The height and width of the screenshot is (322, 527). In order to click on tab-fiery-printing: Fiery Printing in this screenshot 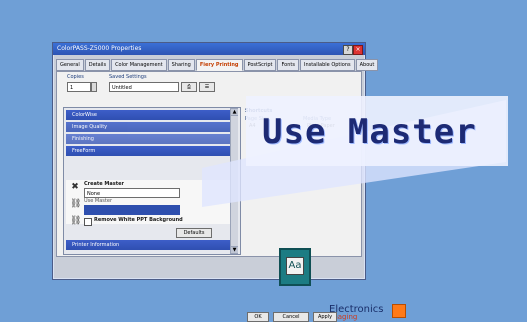, I will do `click(219, 65)`.